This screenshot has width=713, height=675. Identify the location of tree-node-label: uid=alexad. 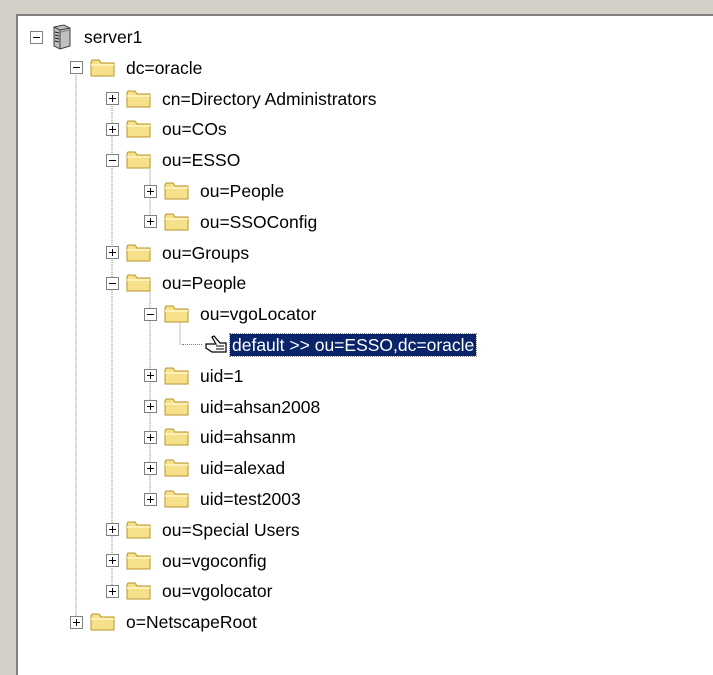
(243, 468).